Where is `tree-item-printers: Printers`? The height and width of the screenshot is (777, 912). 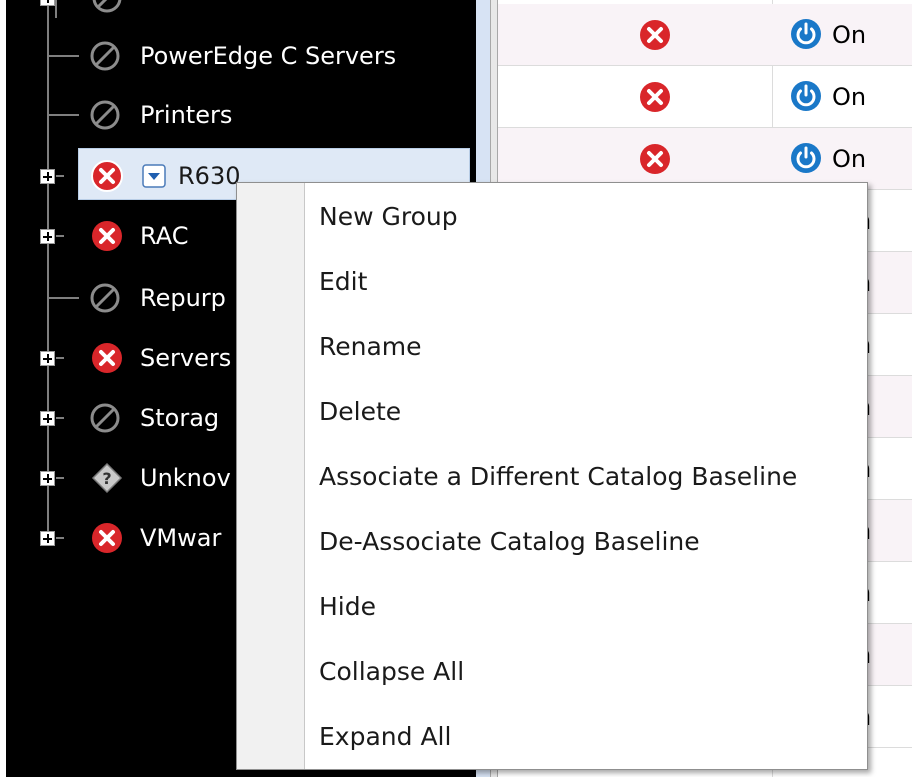
tree-item-printers: Printers is located at coordinates (241, 115).